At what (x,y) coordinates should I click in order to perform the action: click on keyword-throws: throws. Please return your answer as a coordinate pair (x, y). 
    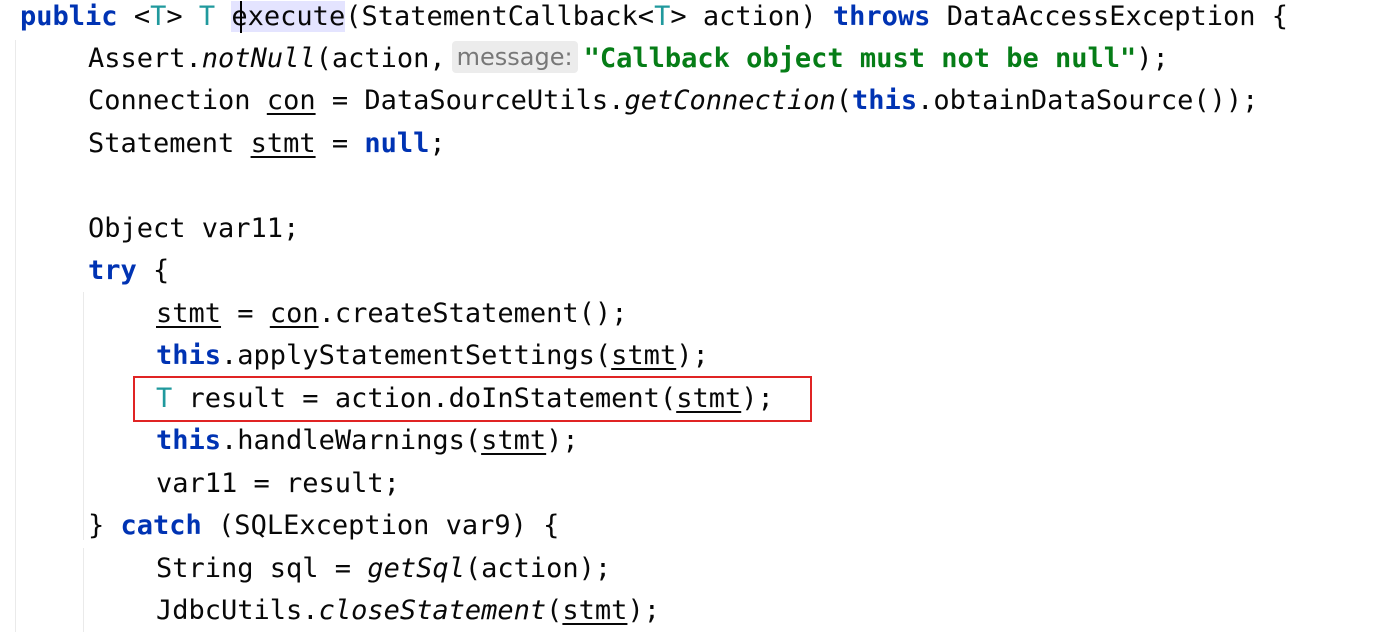
    Looking at the image, I should click on (881, 16).